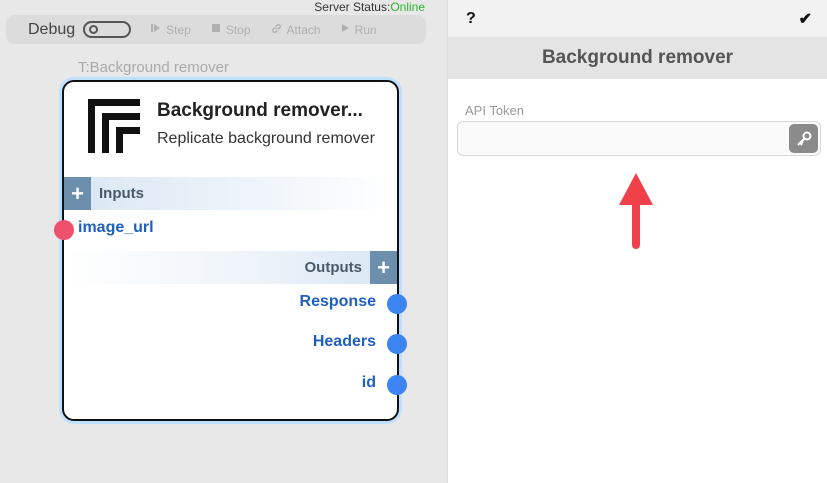 This screenshot has width=827, height=483. Describe the element at coordinates (636, 211) in the screenshot. I see `red-arrow-annotation-icon` at that location.